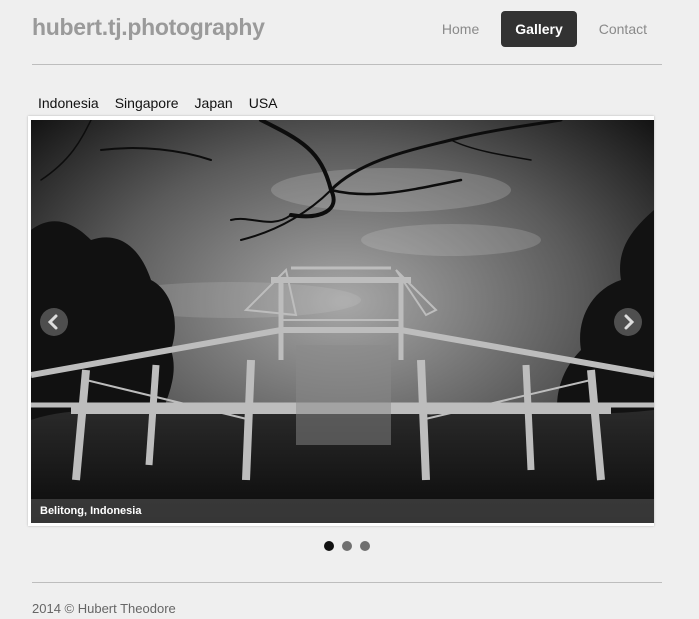 The height and width of the screenshot is (619, 699). Describe the element at coordinates (347, 582) in the screenshot. I see `footer-divider` at that location.